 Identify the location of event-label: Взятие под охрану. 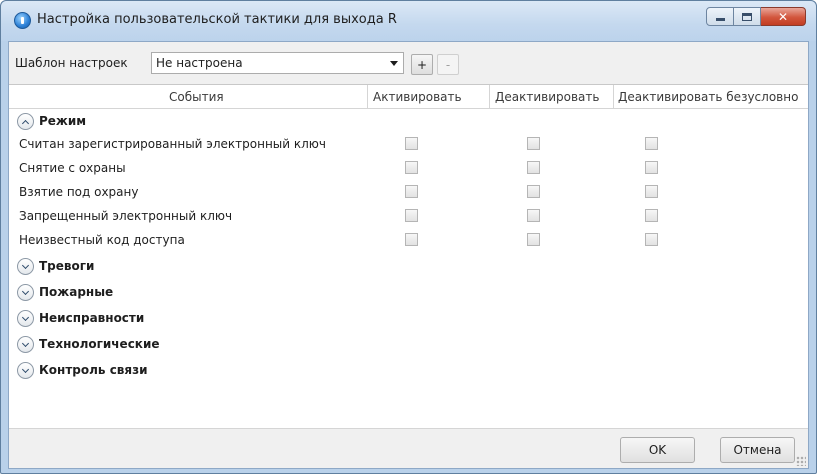
(79, 192).